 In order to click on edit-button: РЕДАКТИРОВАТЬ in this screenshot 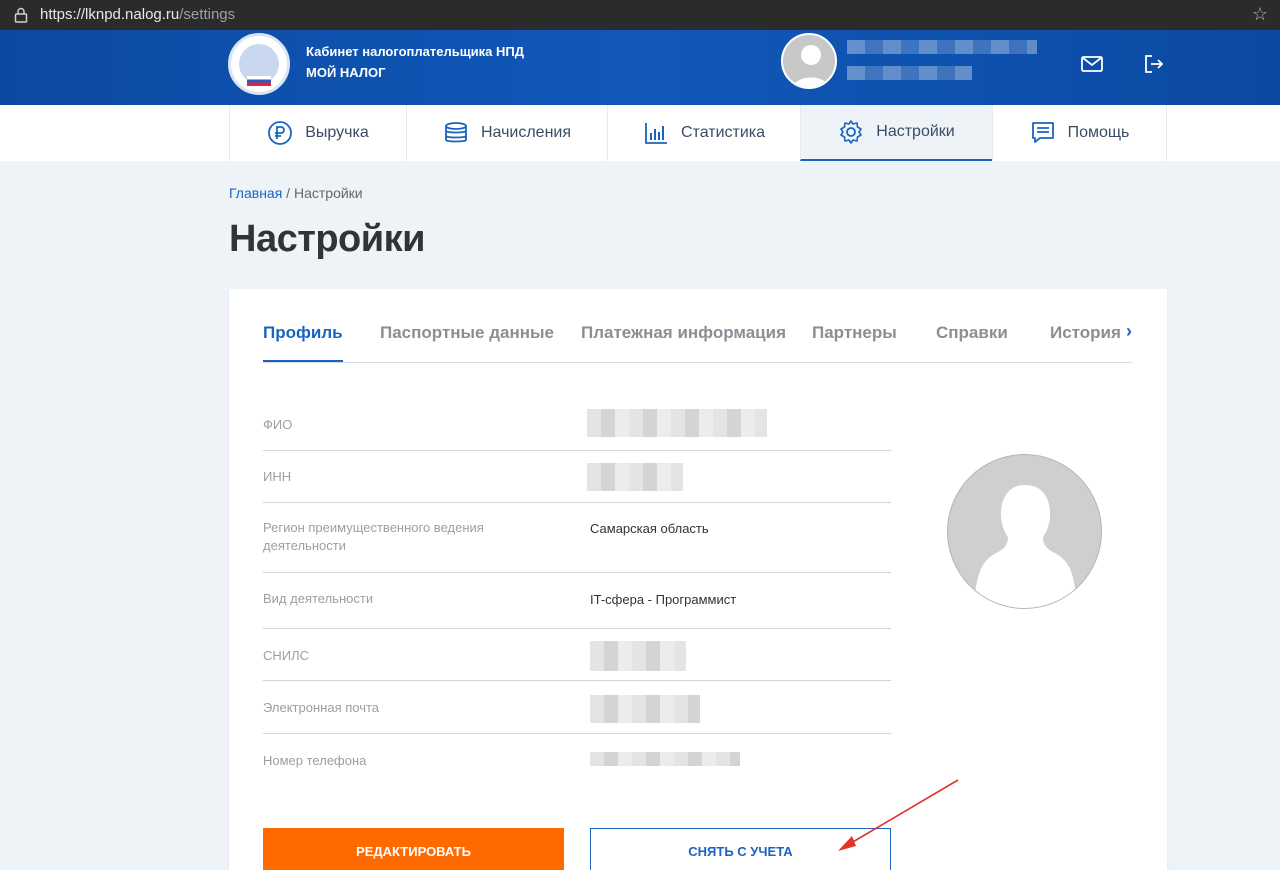, I will do `click(413, 849)`.